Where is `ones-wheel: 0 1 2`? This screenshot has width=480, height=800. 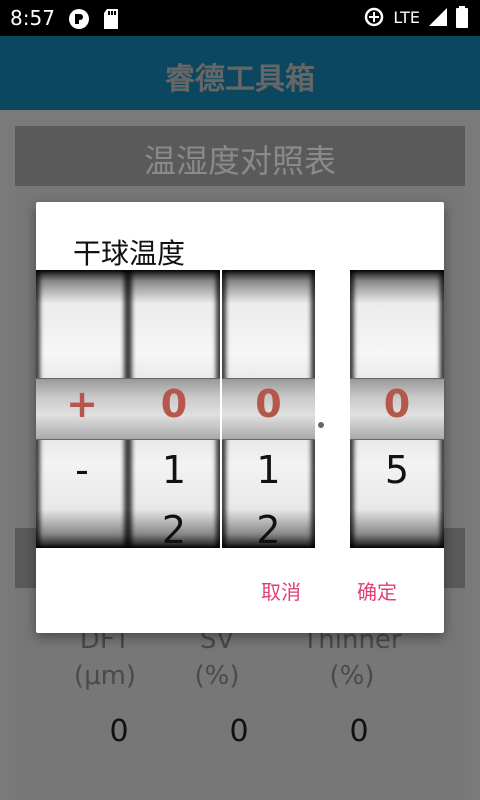 ones-wheel: 0 1 2 is located at coordinates (268, 409).